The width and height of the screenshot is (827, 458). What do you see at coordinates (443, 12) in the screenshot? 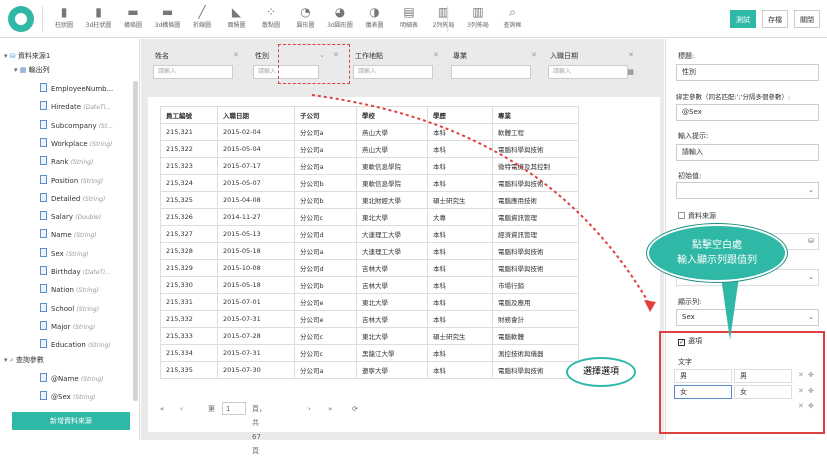
I see `two-column-layout-icon: ▥` at bounding box center [443, 12].